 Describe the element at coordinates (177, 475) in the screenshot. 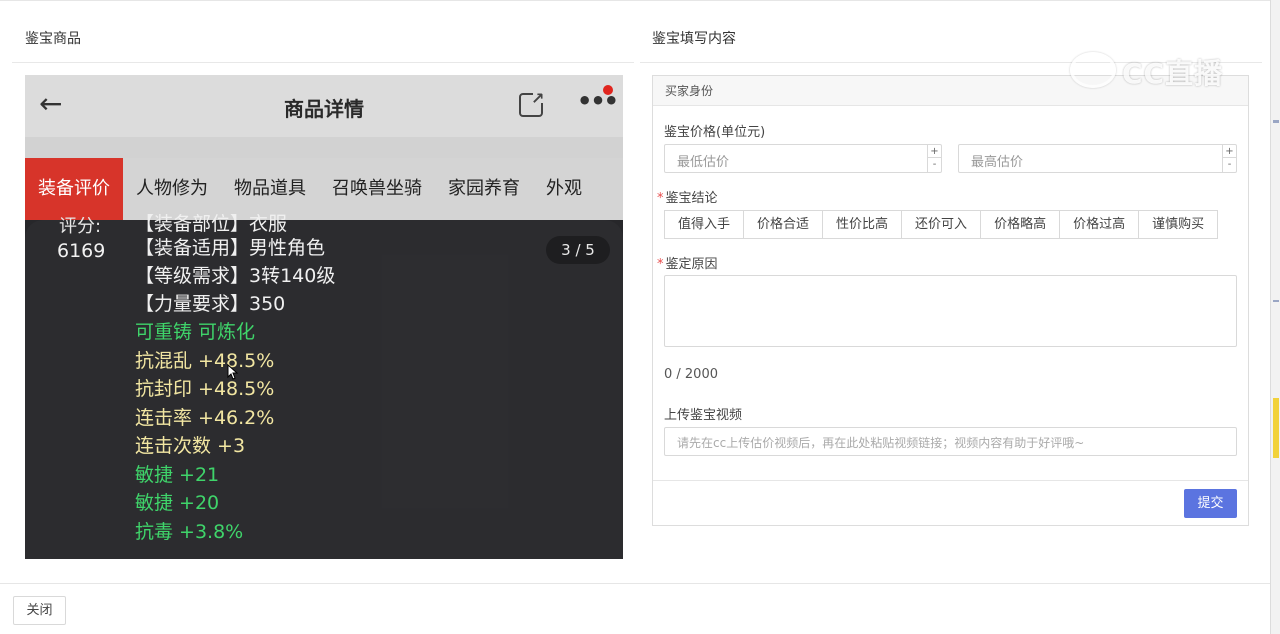

I see `attr-line: 敏捷 +21` at that location.